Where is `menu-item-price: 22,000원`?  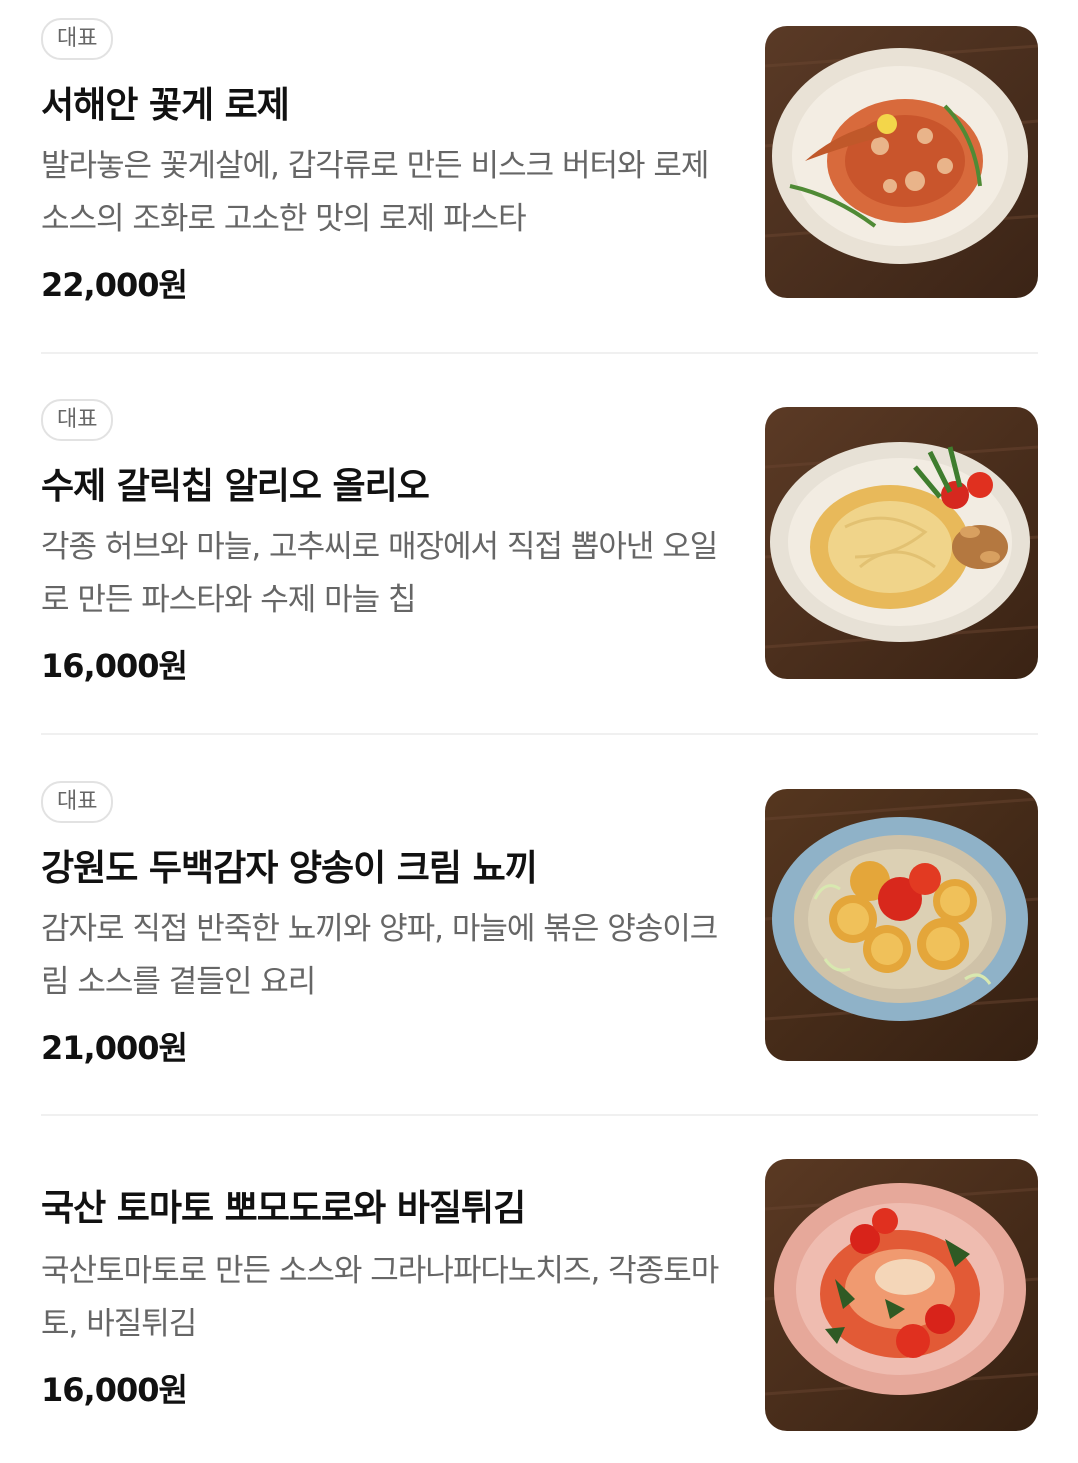 menu-item-price: 22,000원 is located at coordinates (114, 285).